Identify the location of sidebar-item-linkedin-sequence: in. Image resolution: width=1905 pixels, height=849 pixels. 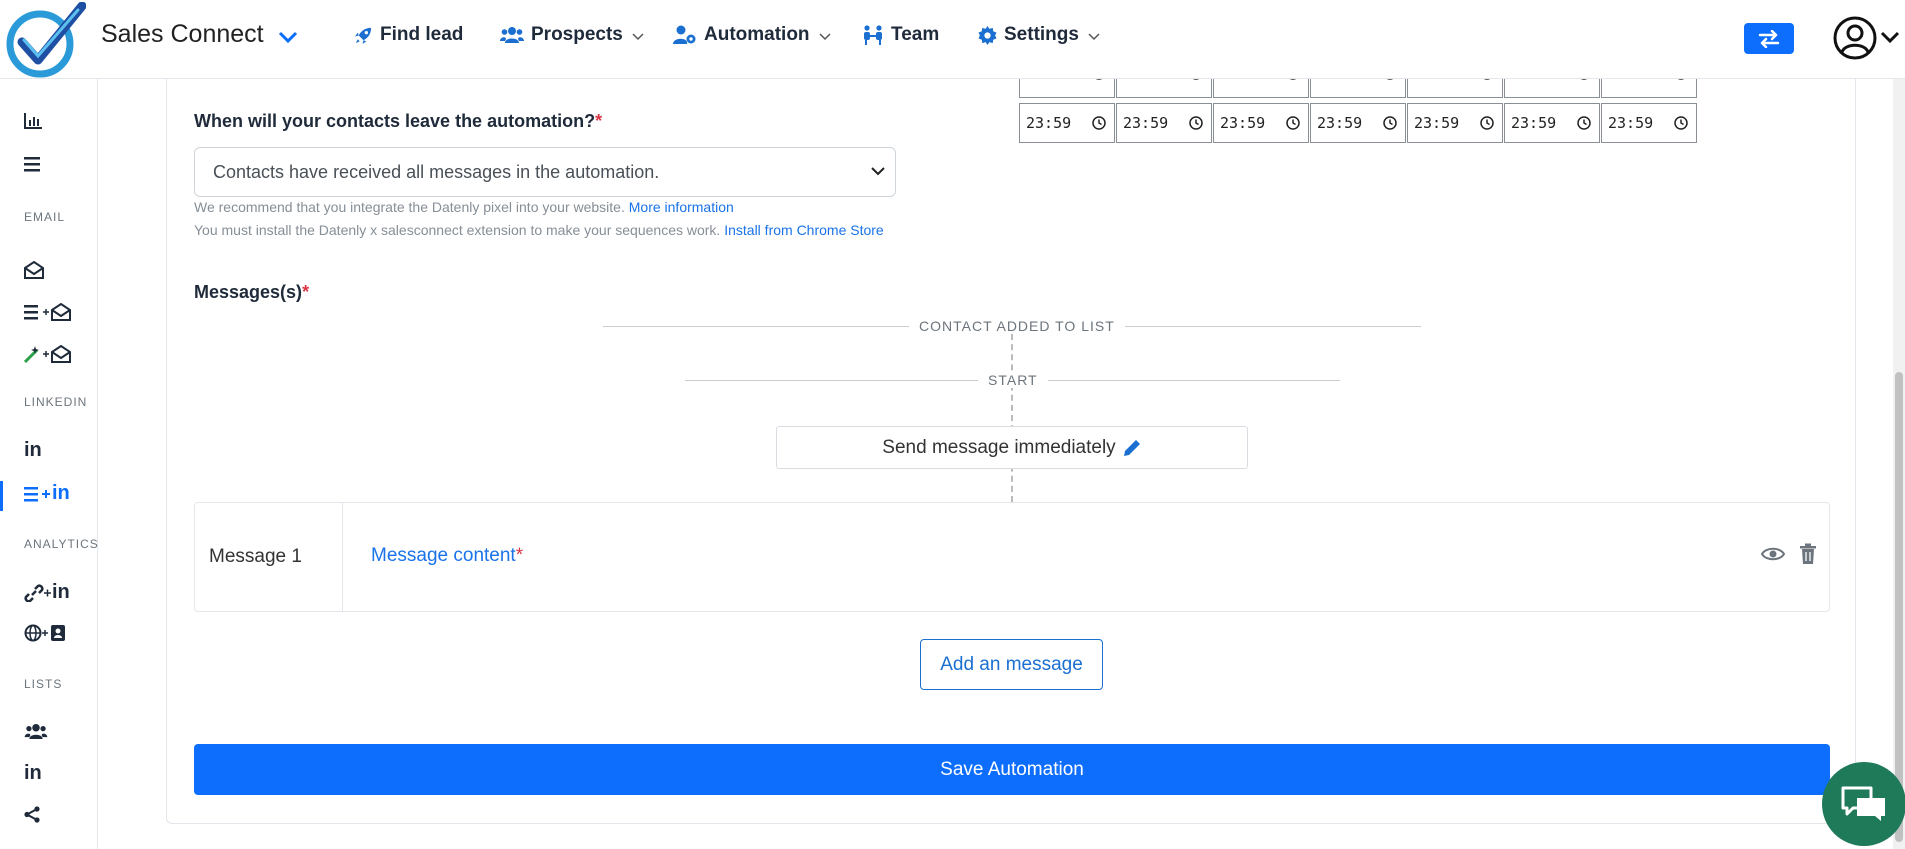
(47, 493).